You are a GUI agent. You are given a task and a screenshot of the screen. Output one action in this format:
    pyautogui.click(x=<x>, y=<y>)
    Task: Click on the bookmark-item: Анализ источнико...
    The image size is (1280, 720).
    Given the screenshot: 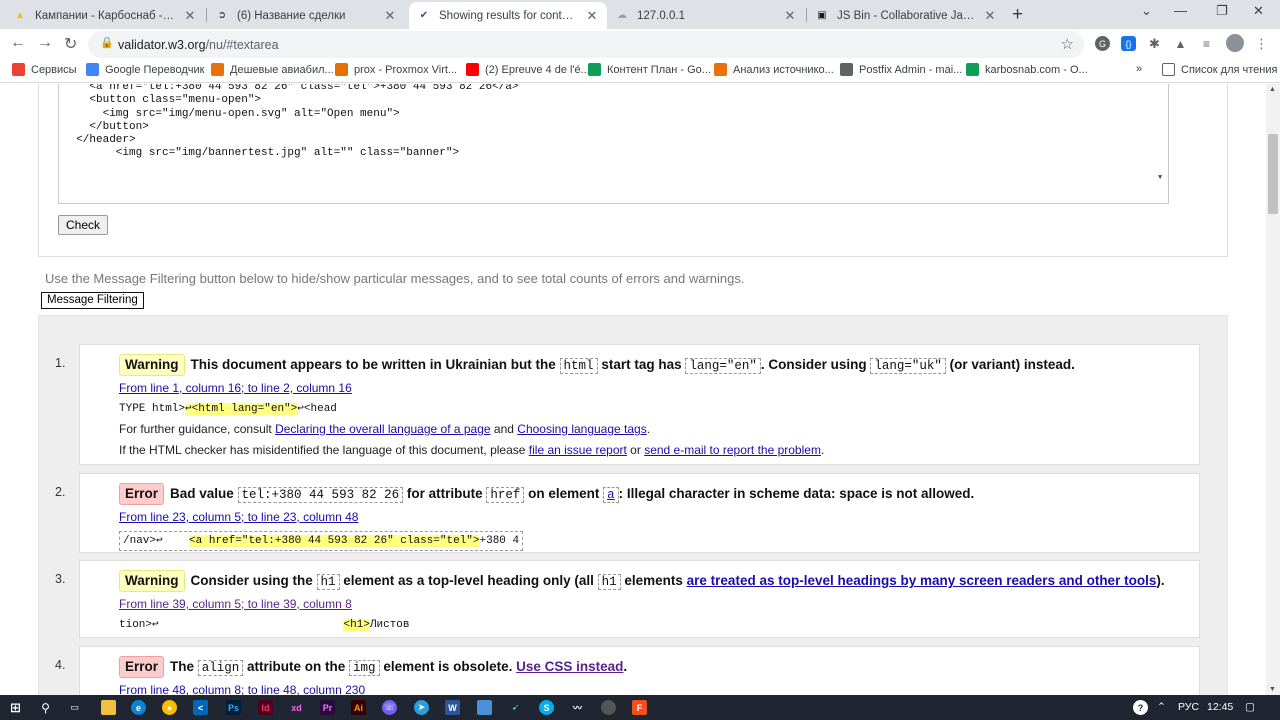 What is the action you would take?
    pyautogui.click(x=774, y=69)
    